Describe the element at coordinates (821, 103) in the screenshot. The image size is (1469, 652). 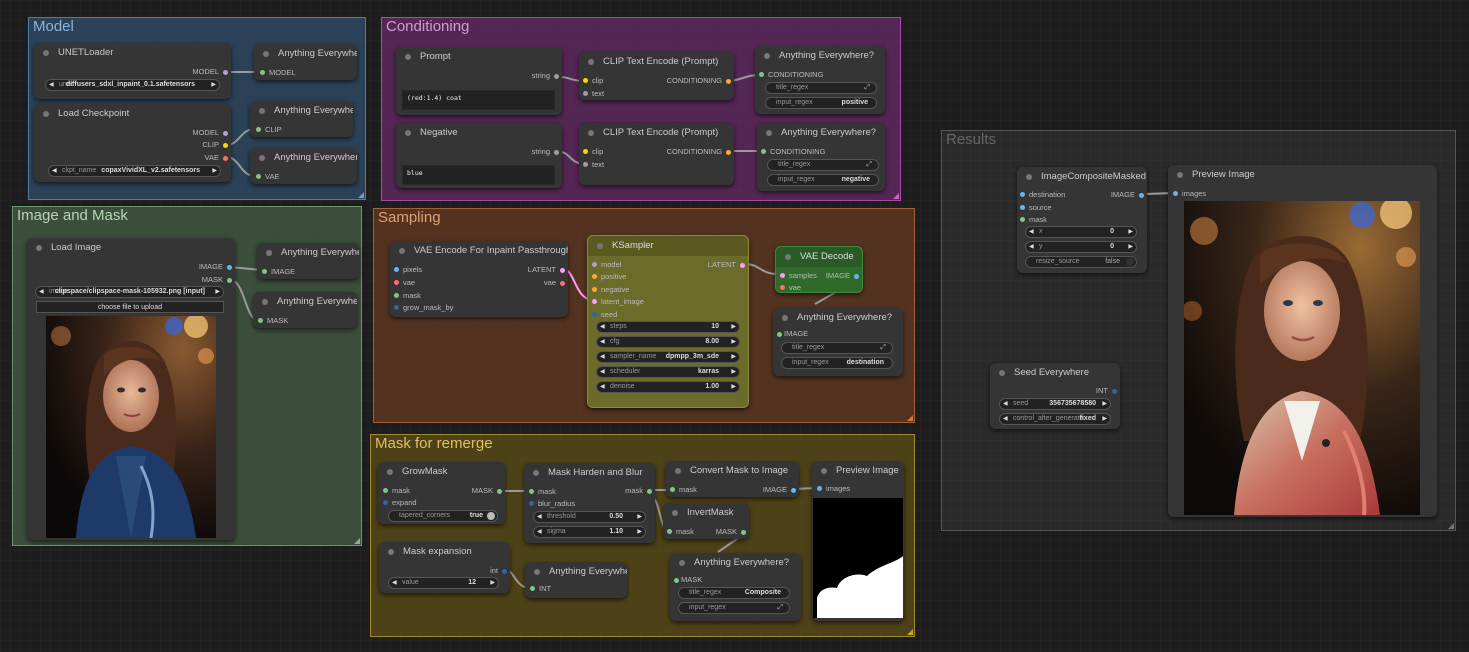
I see `widget-input-regex: input_regex positive` at that location.